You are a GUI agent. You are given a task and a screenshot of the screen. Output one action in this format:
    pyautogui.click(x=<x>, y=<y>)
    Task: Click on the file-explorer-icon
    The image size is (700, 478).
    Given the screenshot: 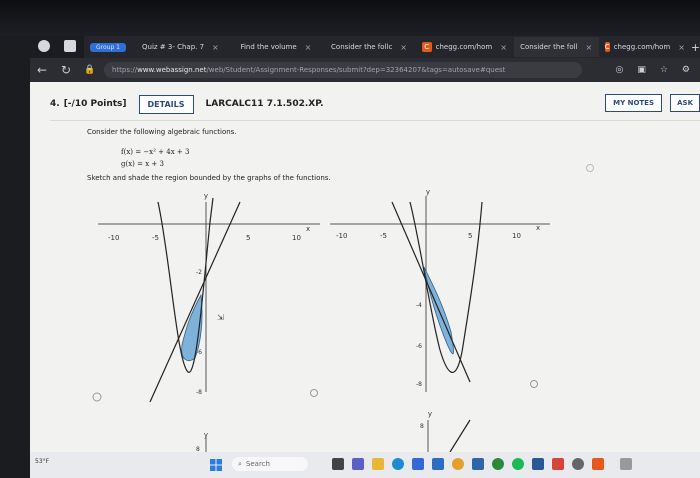 What is the action you would take?
    pyautogui.click(x=378, y=464)
    